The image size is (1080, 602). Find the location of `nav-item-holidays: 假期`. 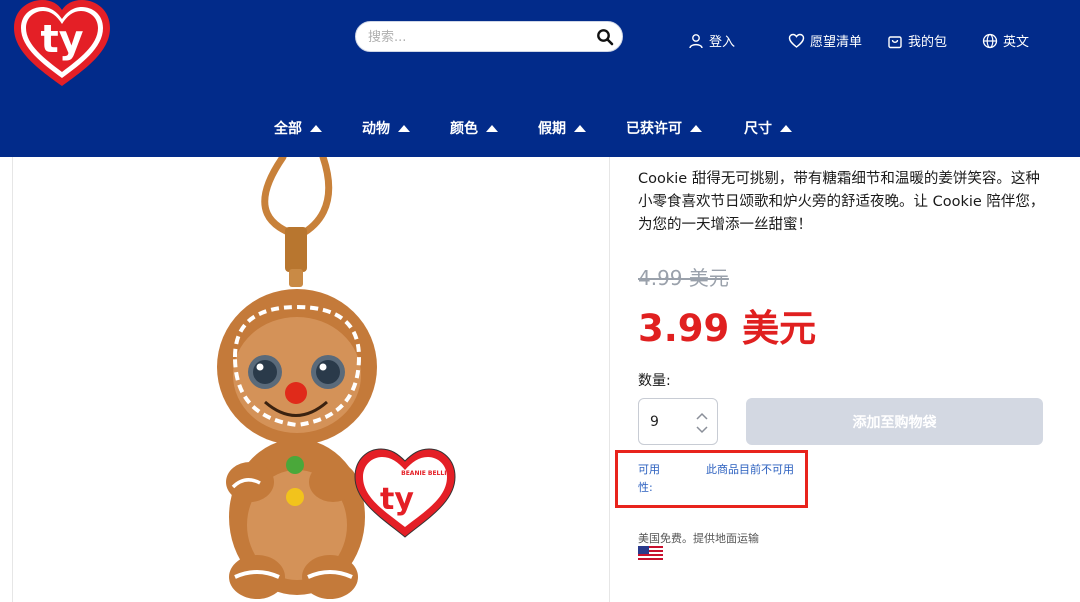

nav-item-holidays: 假期 is located at coordinates (562, 128).